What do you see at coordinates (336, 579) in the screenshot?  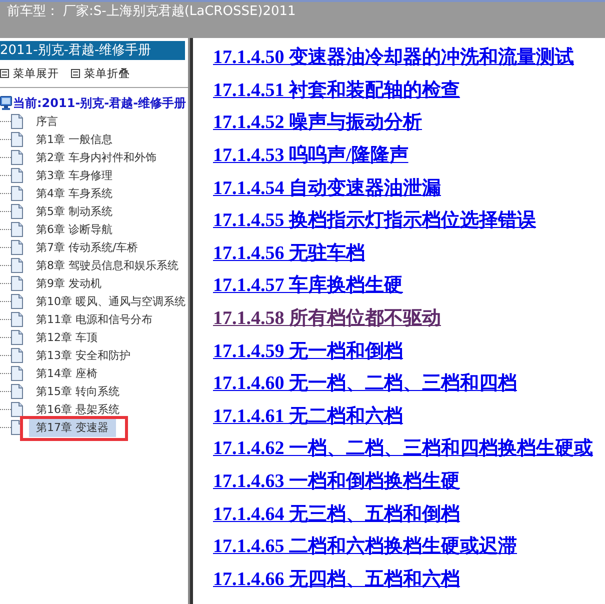 I see `section-link: 17.1.4.66 无四档、五档和六档` at bounding box center [336, 579].